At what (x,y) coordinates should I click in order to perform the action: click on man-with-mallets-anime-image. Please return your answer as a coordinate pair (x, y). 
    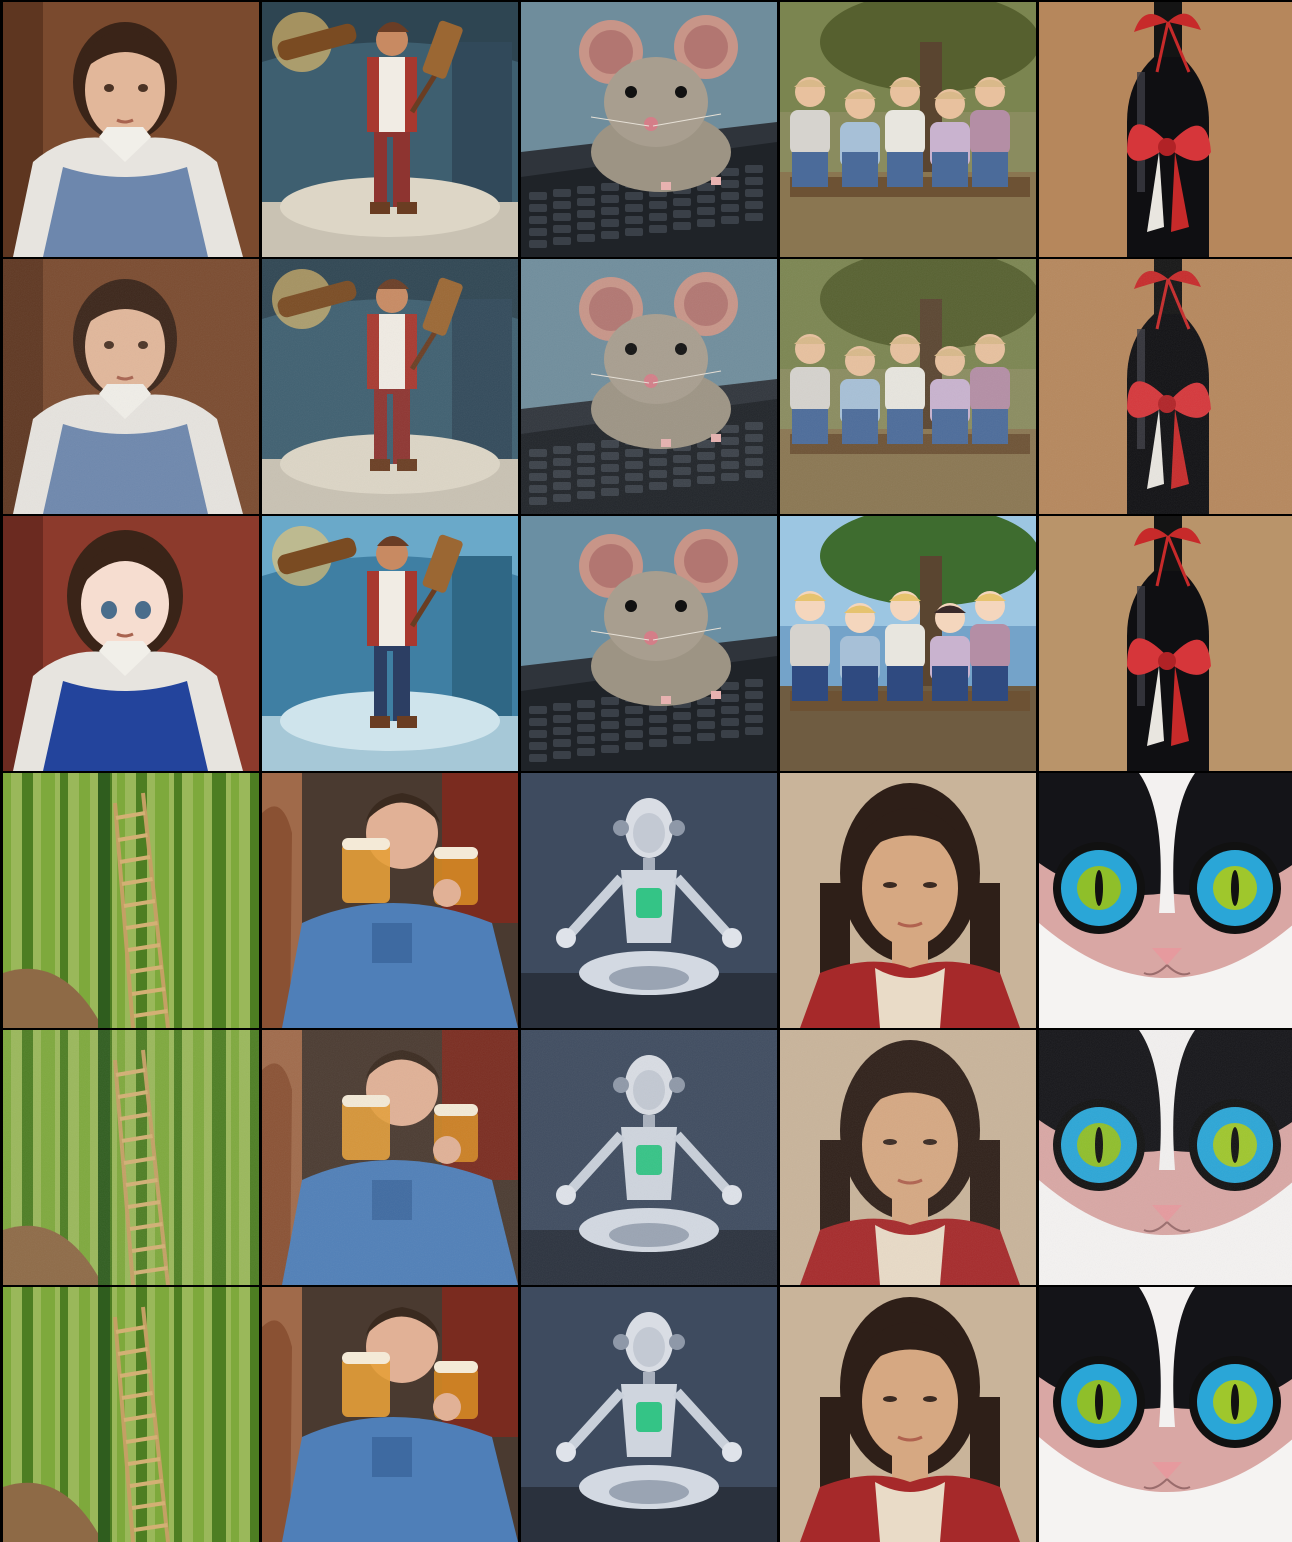
    Looking at the image, I should click on (390, 643).